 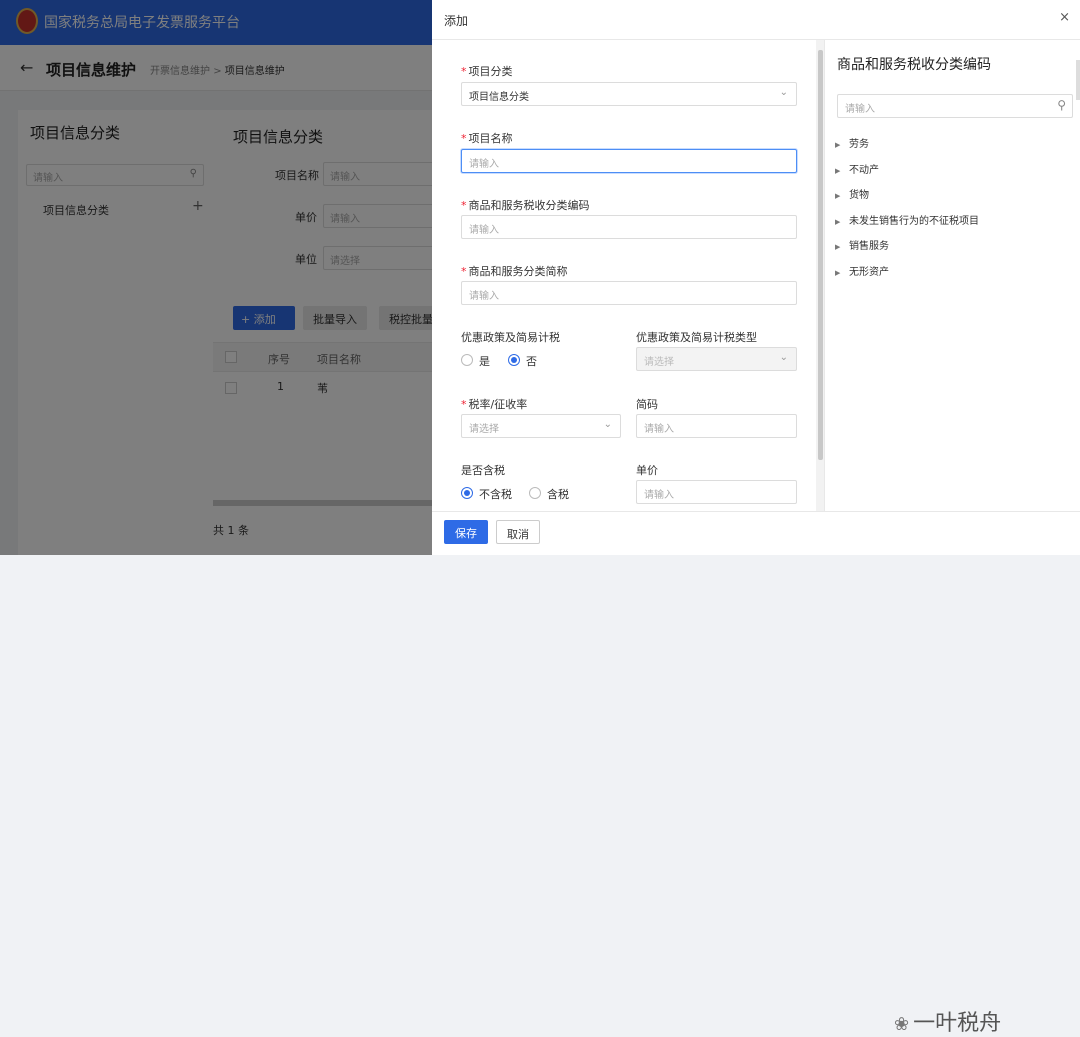 What do you see at coordinates (541, 426) in the screenshot?
I see `tax-rate-select: 请选择 ⌄` at bounding box center [541, 426].